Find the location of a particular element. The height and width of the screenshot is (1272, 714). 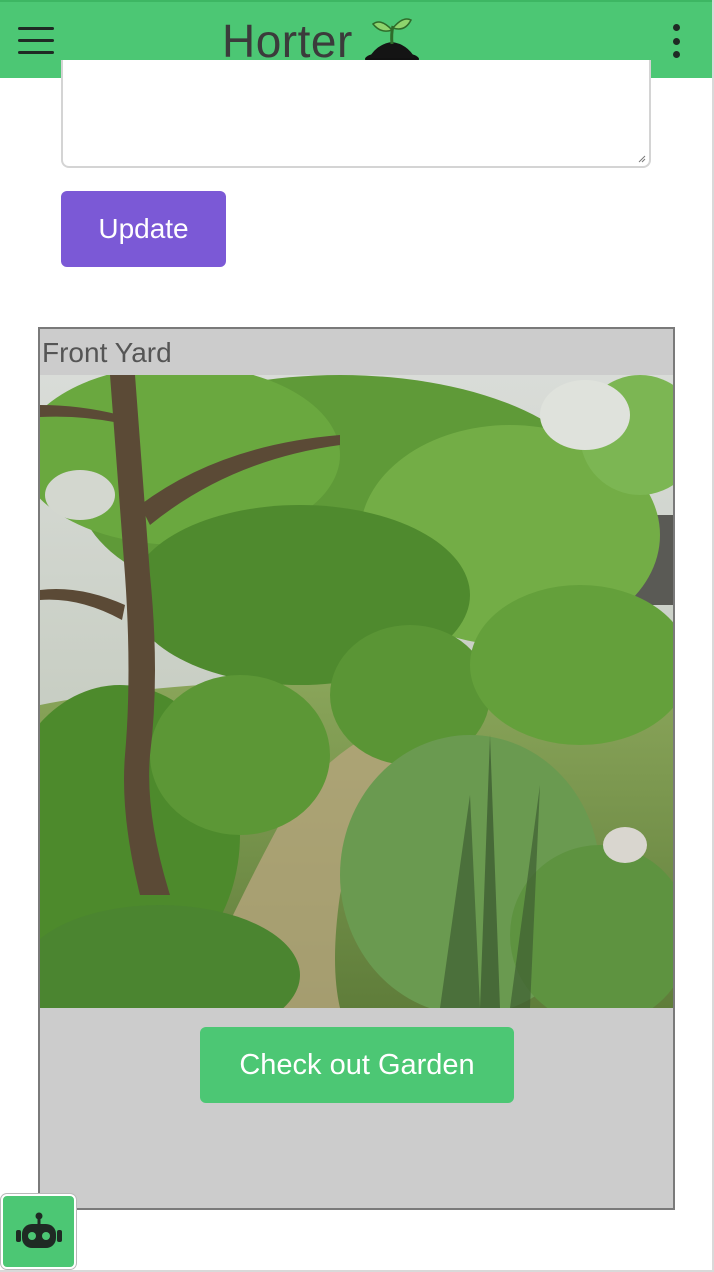

update-button: Update is located at coordinates (143, 229).